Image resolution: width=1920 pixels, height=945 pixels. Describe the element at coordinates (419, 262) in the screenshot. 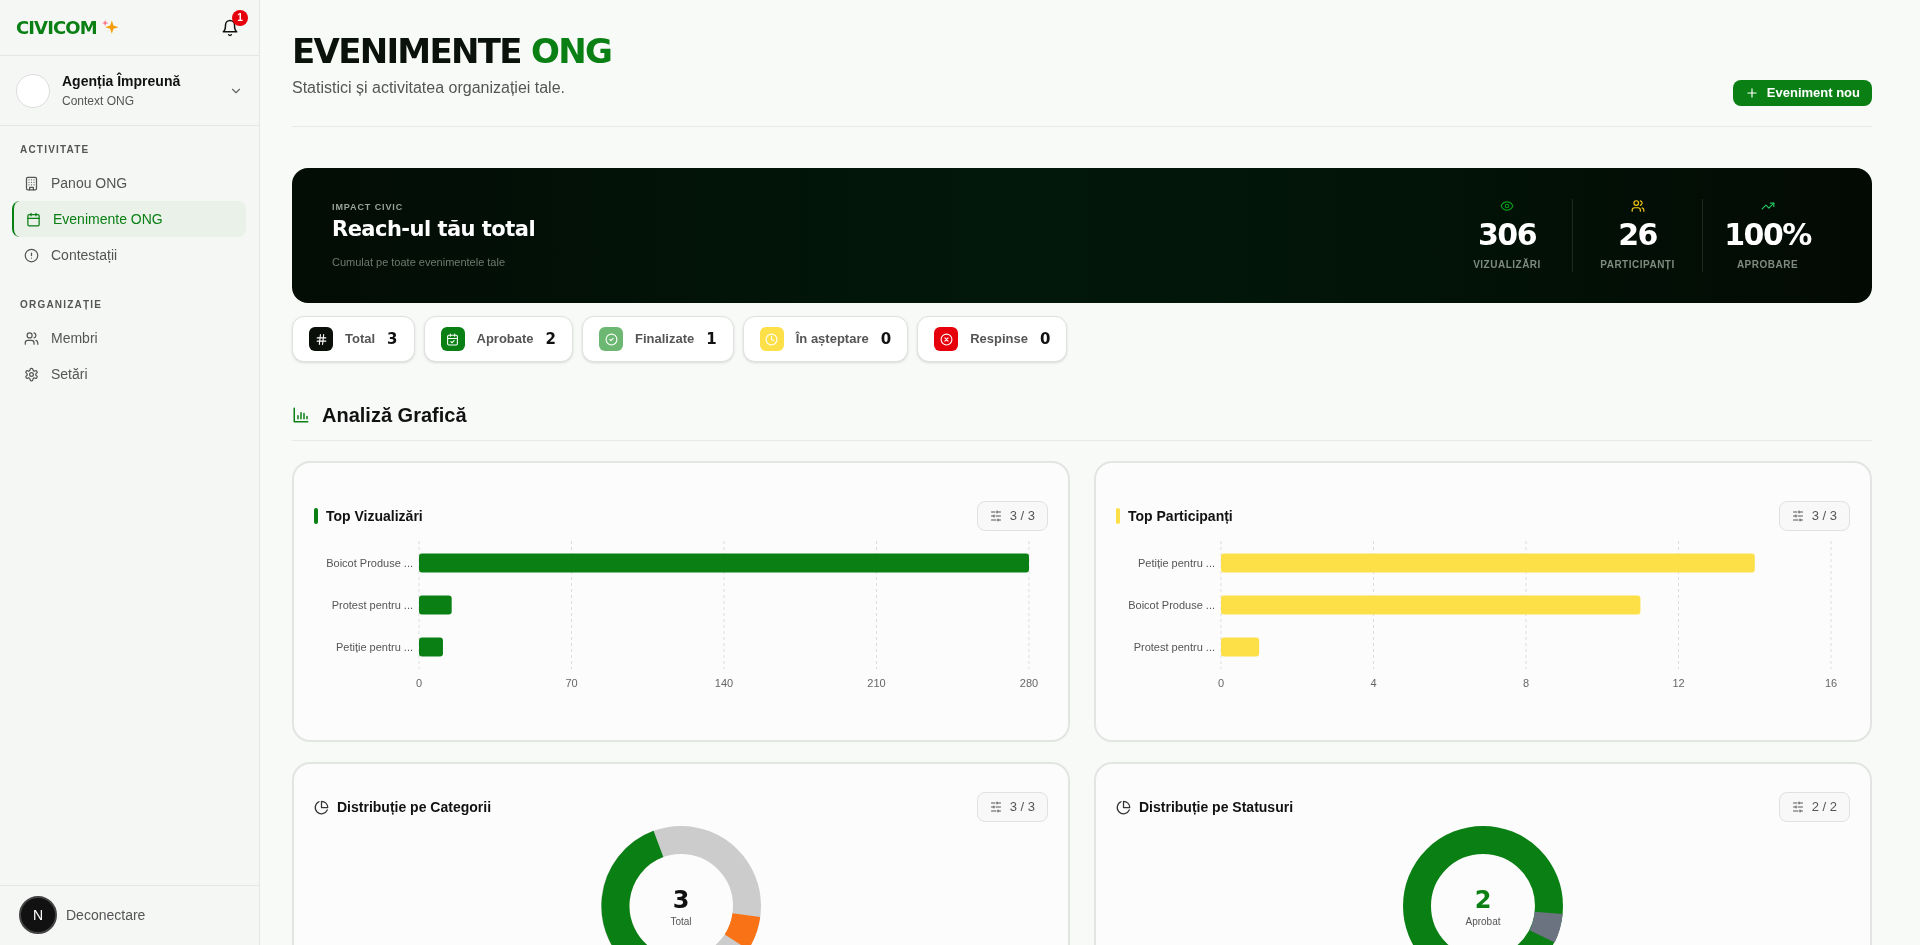

I see `banner-subtitle: Cumulat pe toate evenimentele tale` at that location.